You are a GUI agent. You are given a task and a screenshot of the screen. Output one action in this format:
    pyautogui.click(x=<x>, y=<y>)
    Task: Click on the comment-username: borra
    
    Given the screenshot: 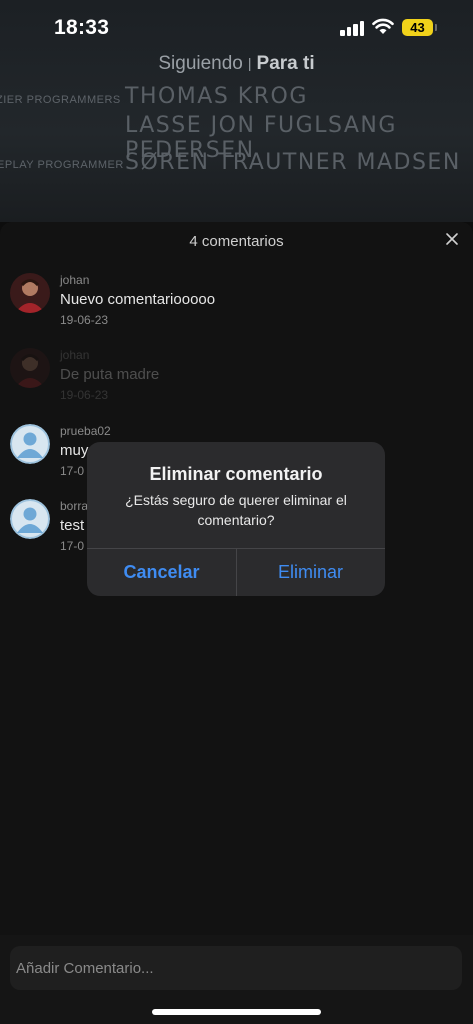 What is the action you would take?
    pyautogui.click(x=74, y=506)
    